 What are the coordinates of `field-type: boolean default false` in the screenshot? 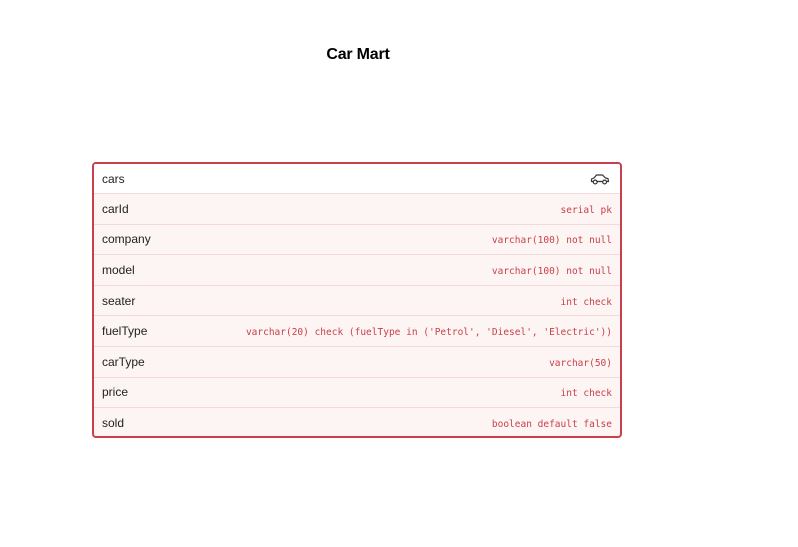 It's located at (551, 425).